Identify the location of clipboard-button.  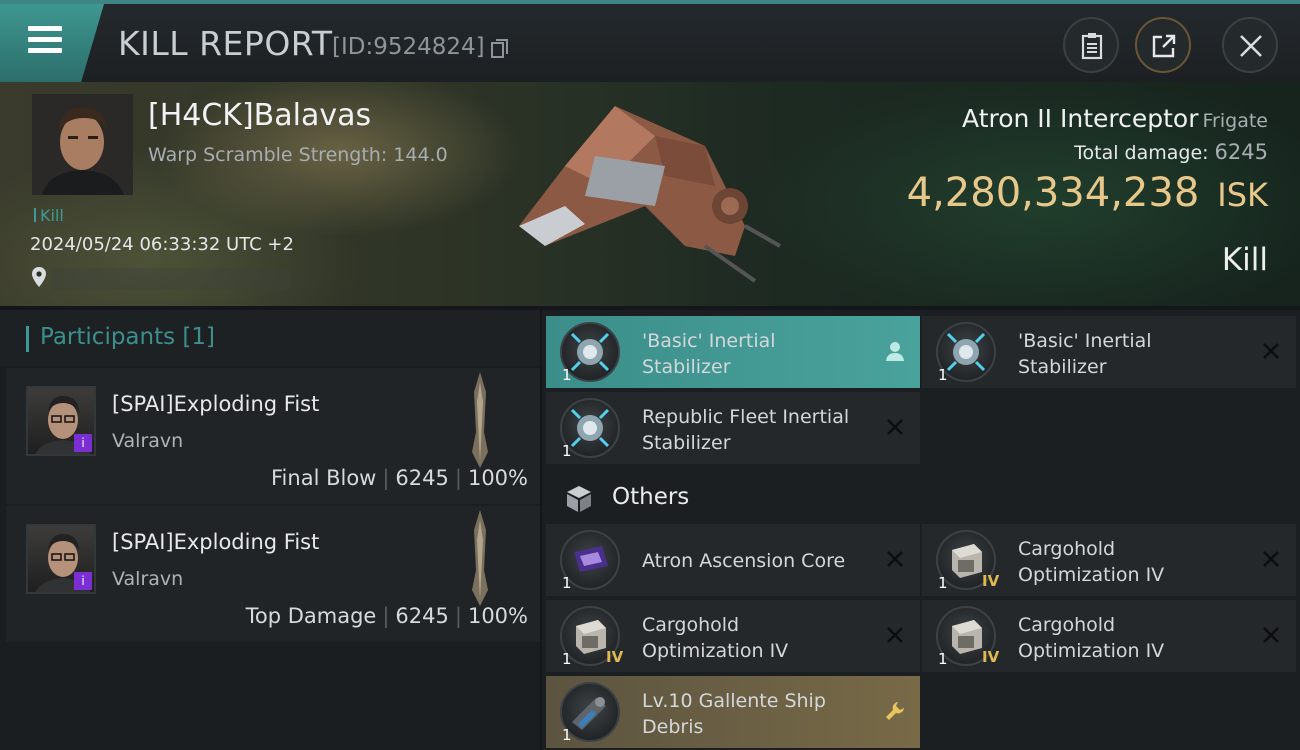
(1091, 45).